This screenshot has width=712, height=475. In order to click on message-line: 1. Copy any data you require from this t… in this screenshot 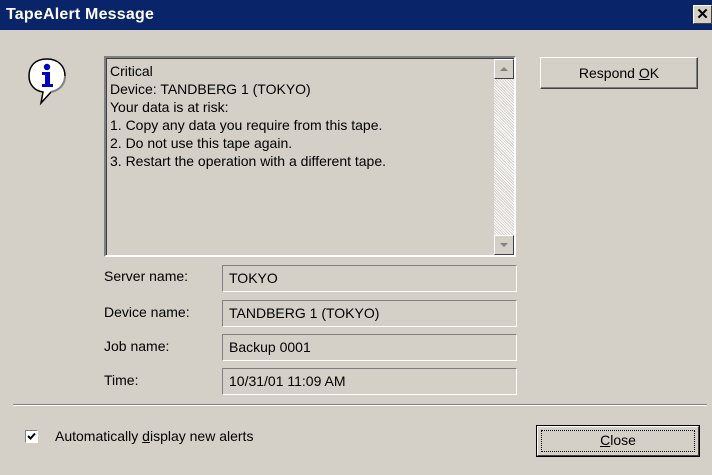, I will do `click(246, 125)`.